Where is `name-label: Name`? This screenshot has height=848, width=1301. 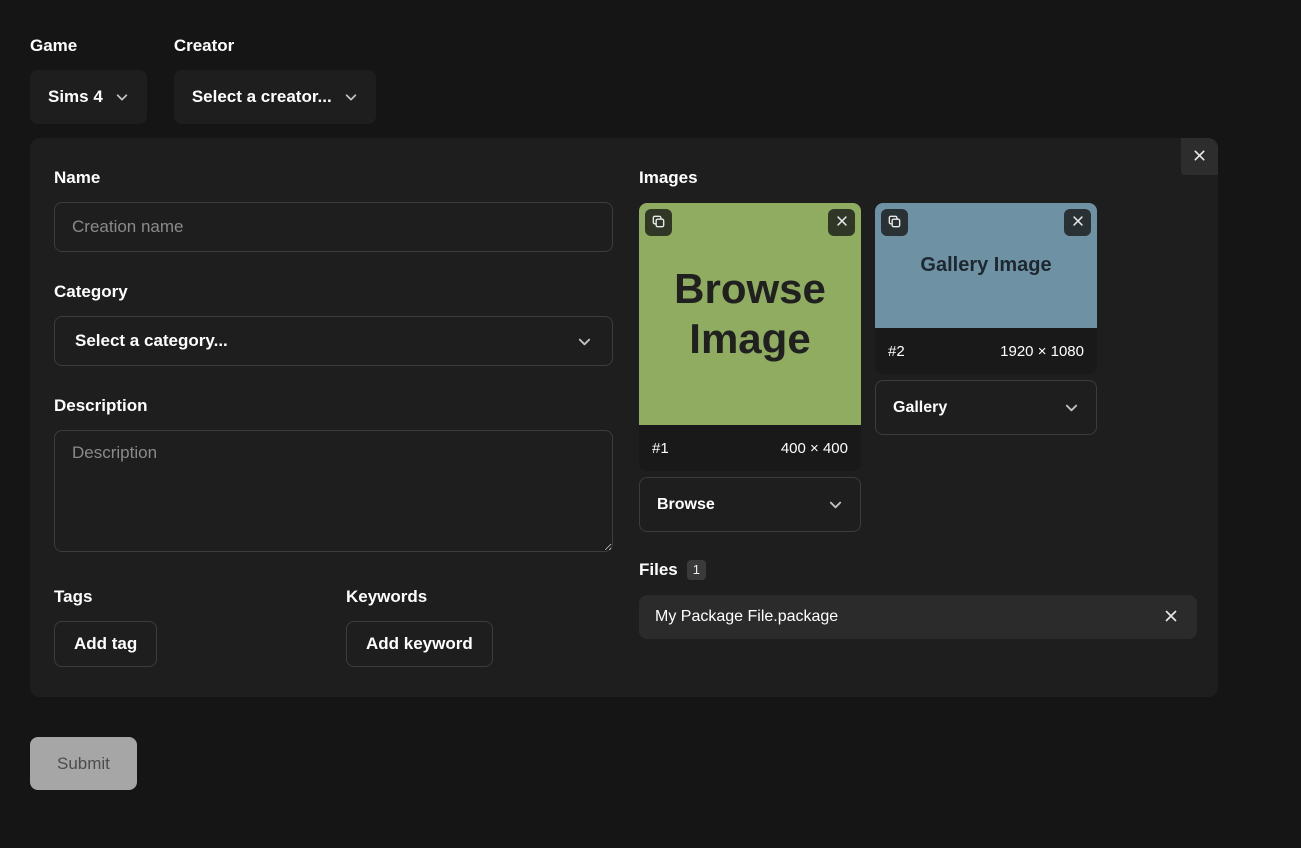 name-label: Name is located at coordinates (77, 177).